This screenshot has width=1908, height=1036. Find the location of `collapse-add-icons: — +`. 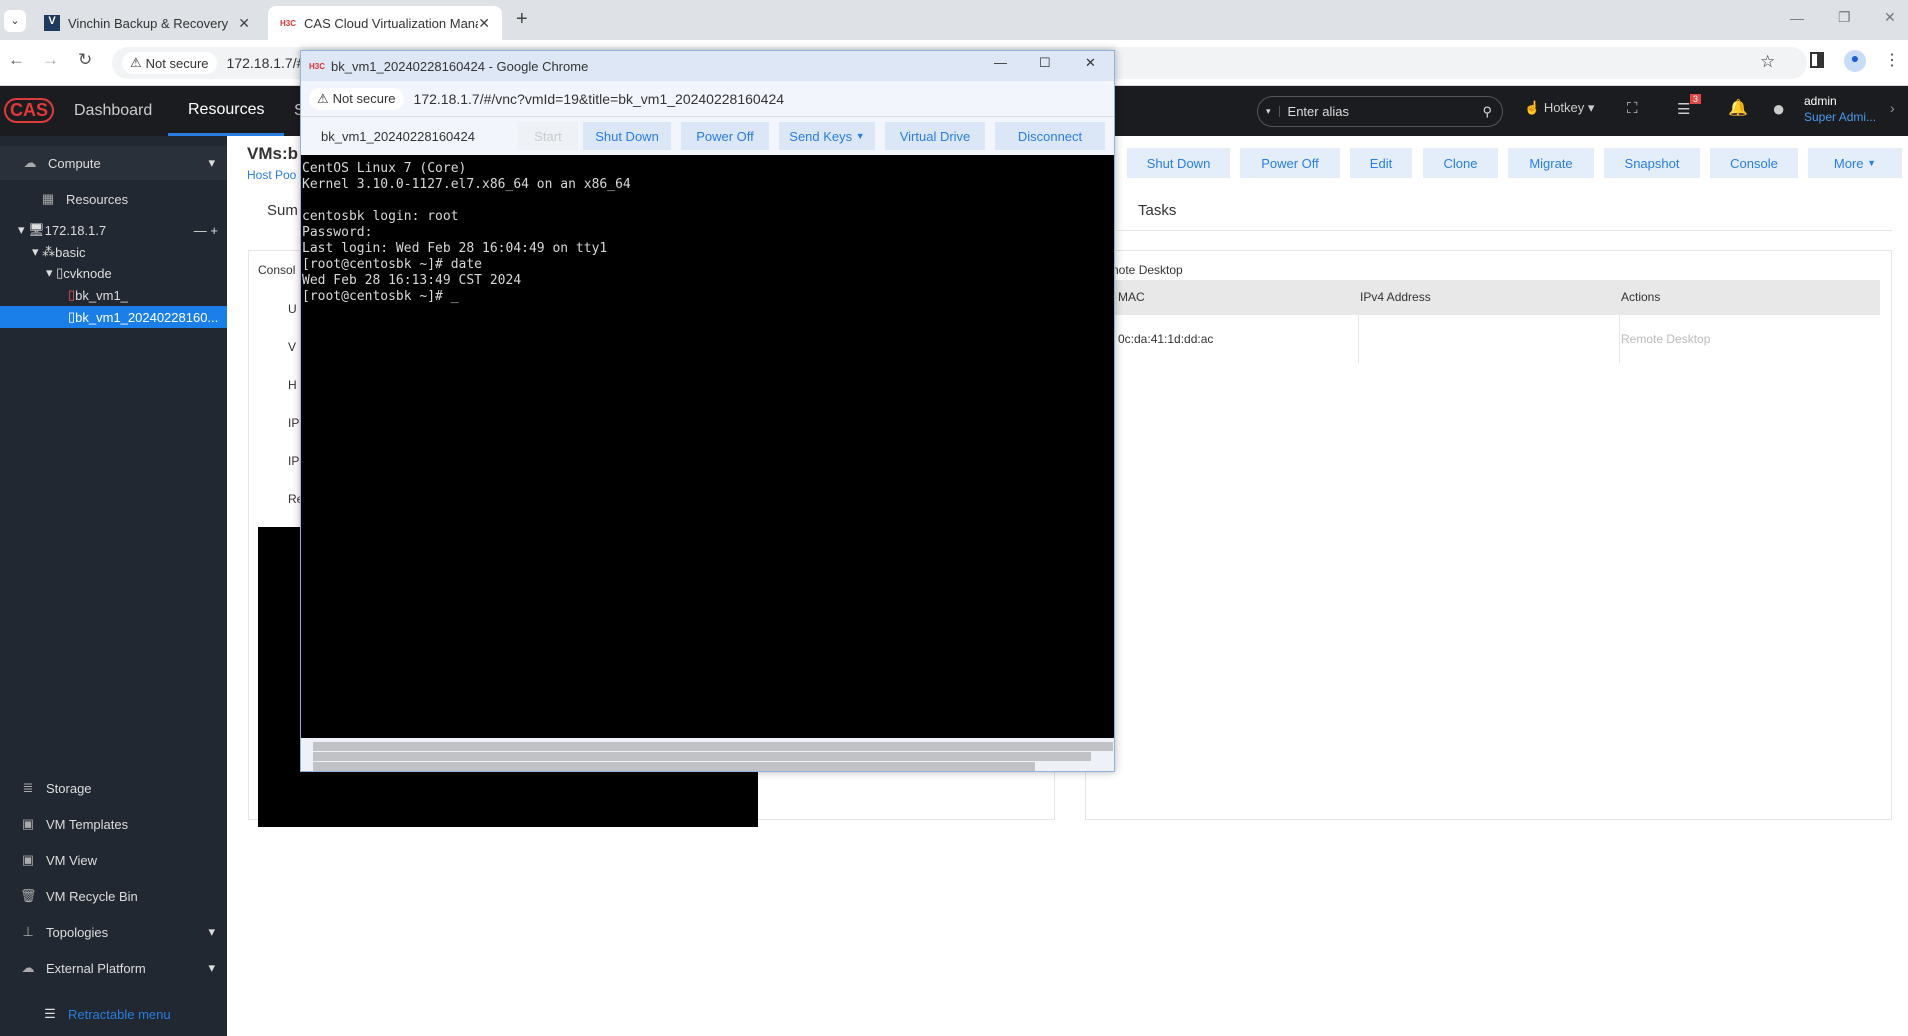

collapse-add-icons: — + is located at coordinates (206, 230).